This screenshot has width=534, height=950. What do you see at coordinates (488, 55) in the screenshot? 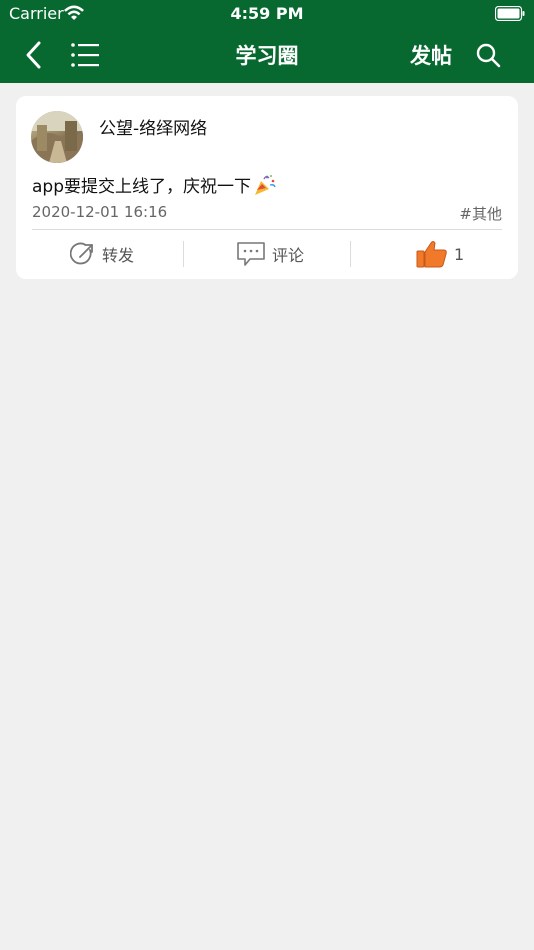
I see `search-icon` at bounding box center [488, 55].